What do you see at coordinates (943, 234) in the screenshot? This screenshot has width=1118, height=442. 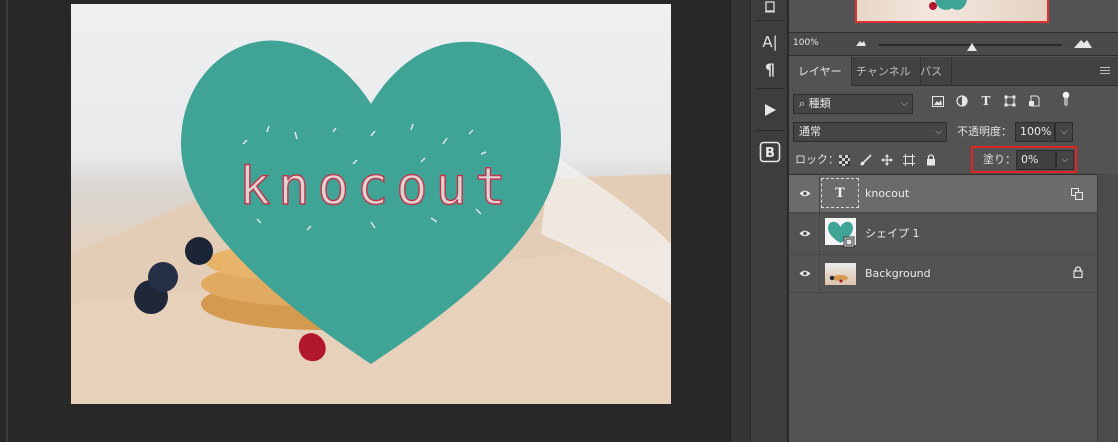 I see `layer-row-shape1: シェイプ 1` at bounding box center [943, 234].